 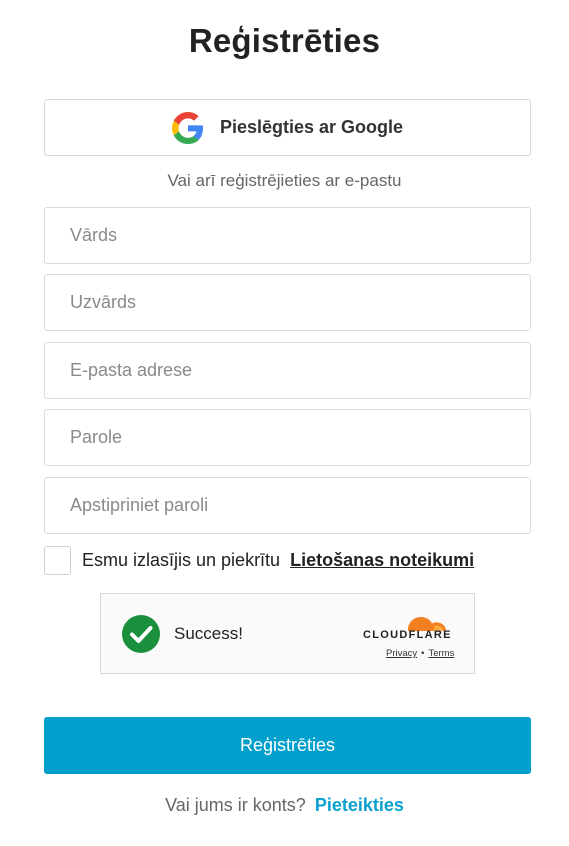 What do you see at coordinates (284, 40) in the screenshot?
I see `page-title: Reģistrēties` at bounding box center [284, 40].